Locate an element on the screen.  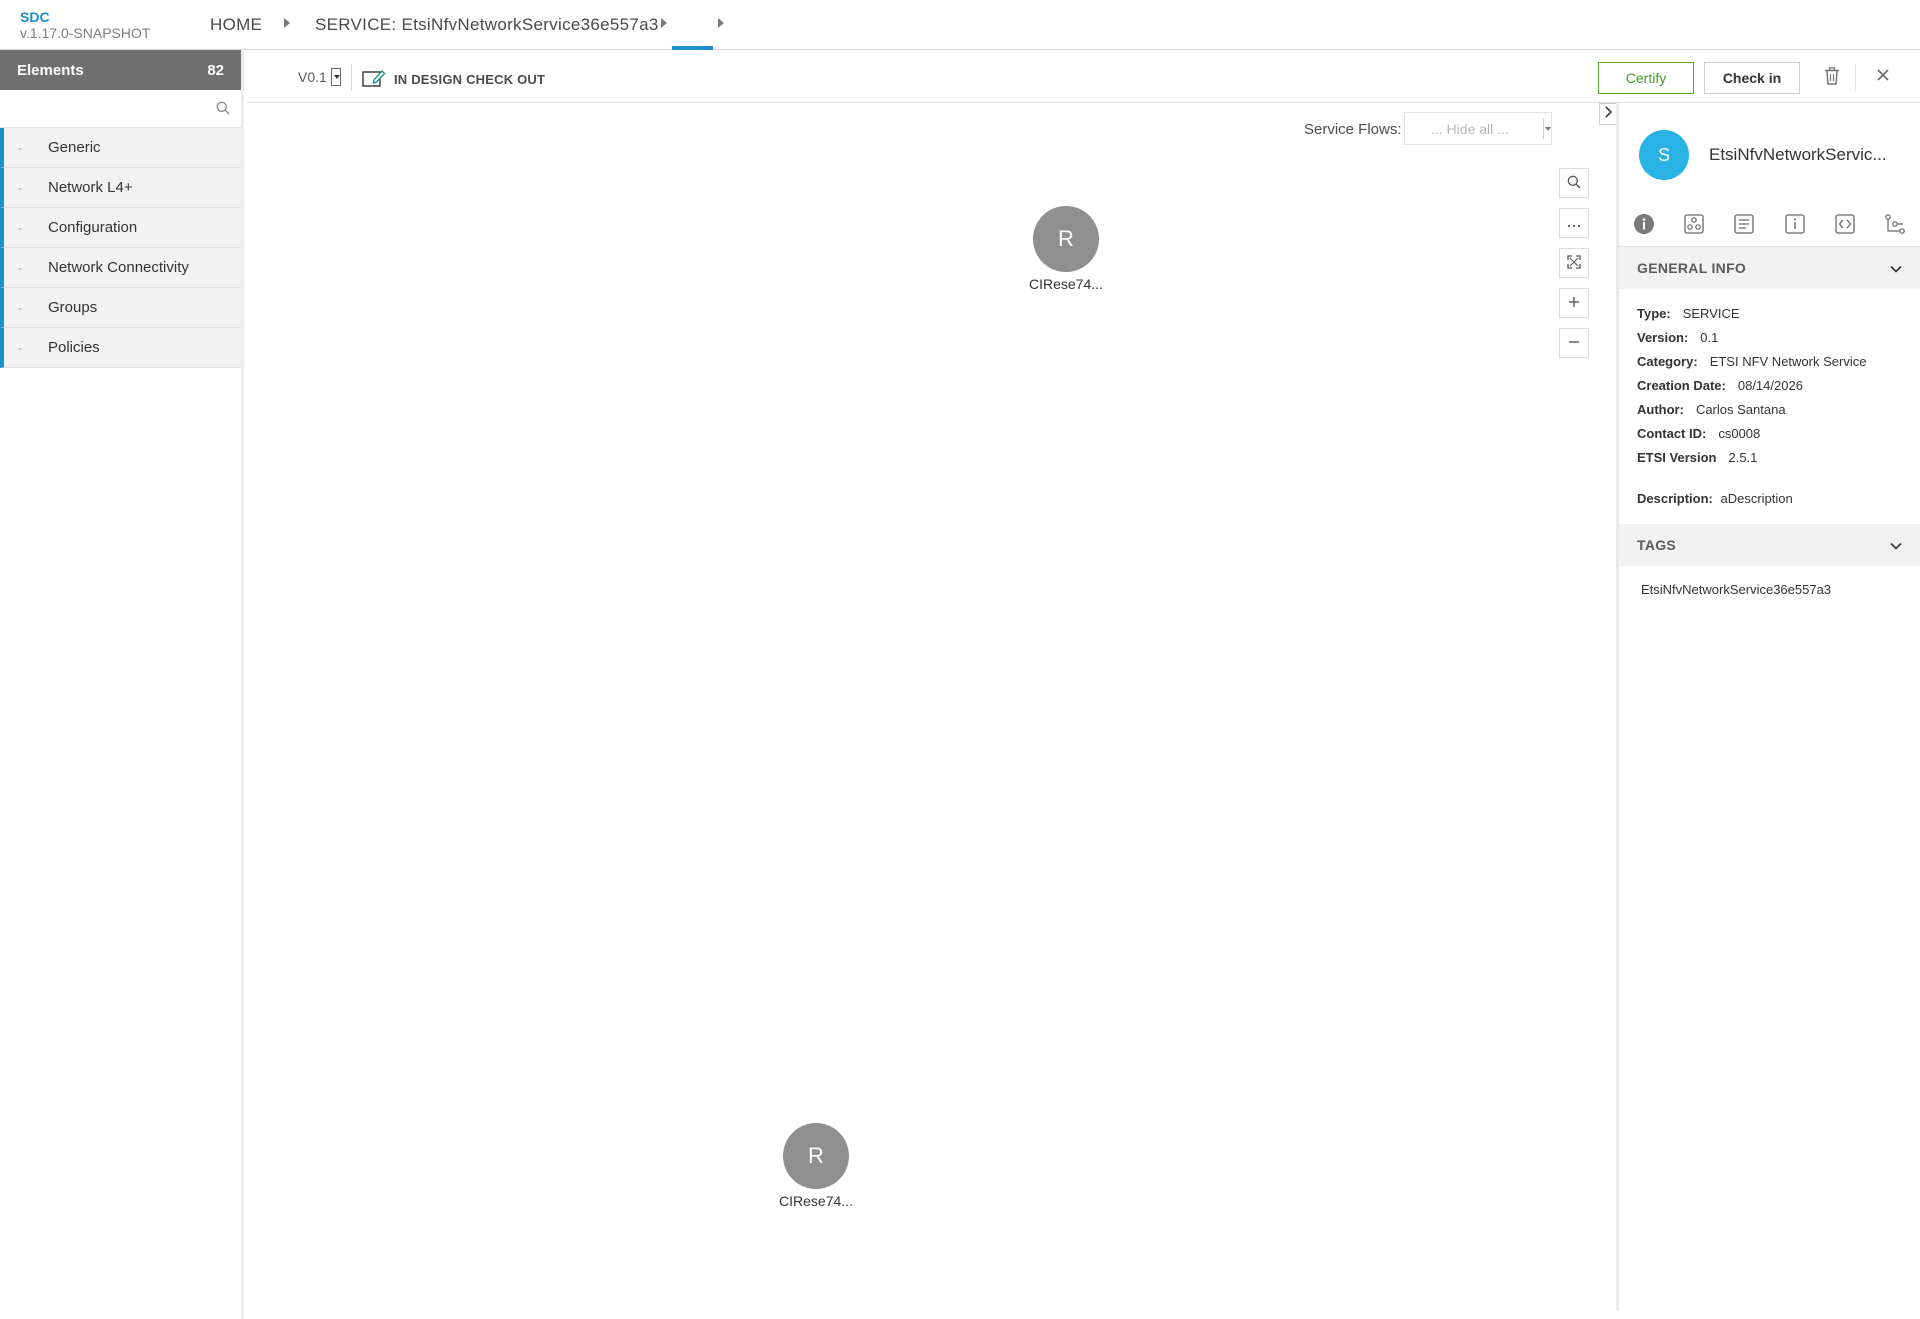
info-key: Category: is located at coordinates (1667, 361).